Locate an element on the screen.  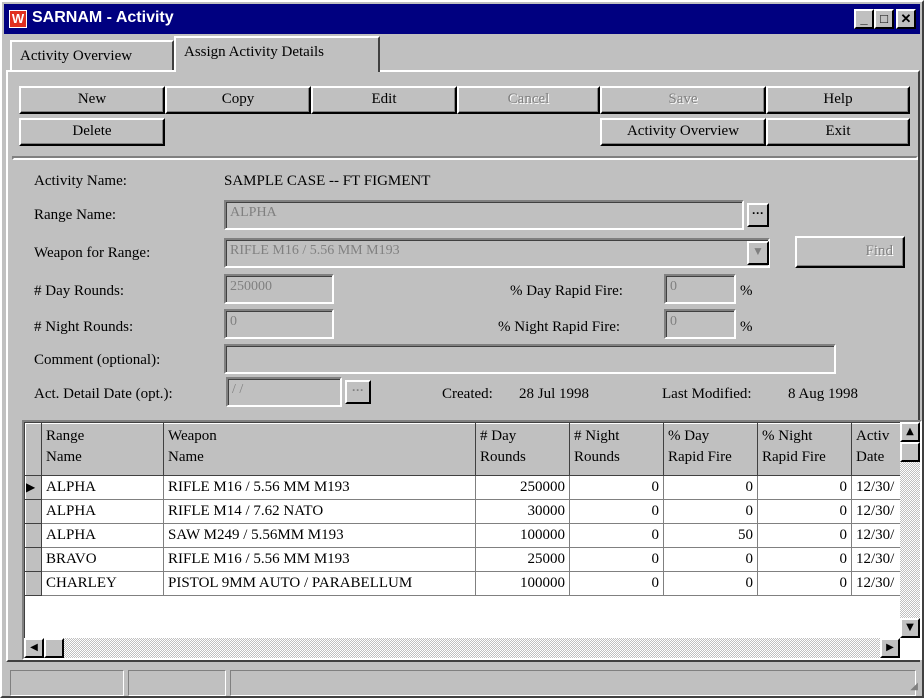
day-rounds-cell: 25000 is located at coordinates (522, 559).